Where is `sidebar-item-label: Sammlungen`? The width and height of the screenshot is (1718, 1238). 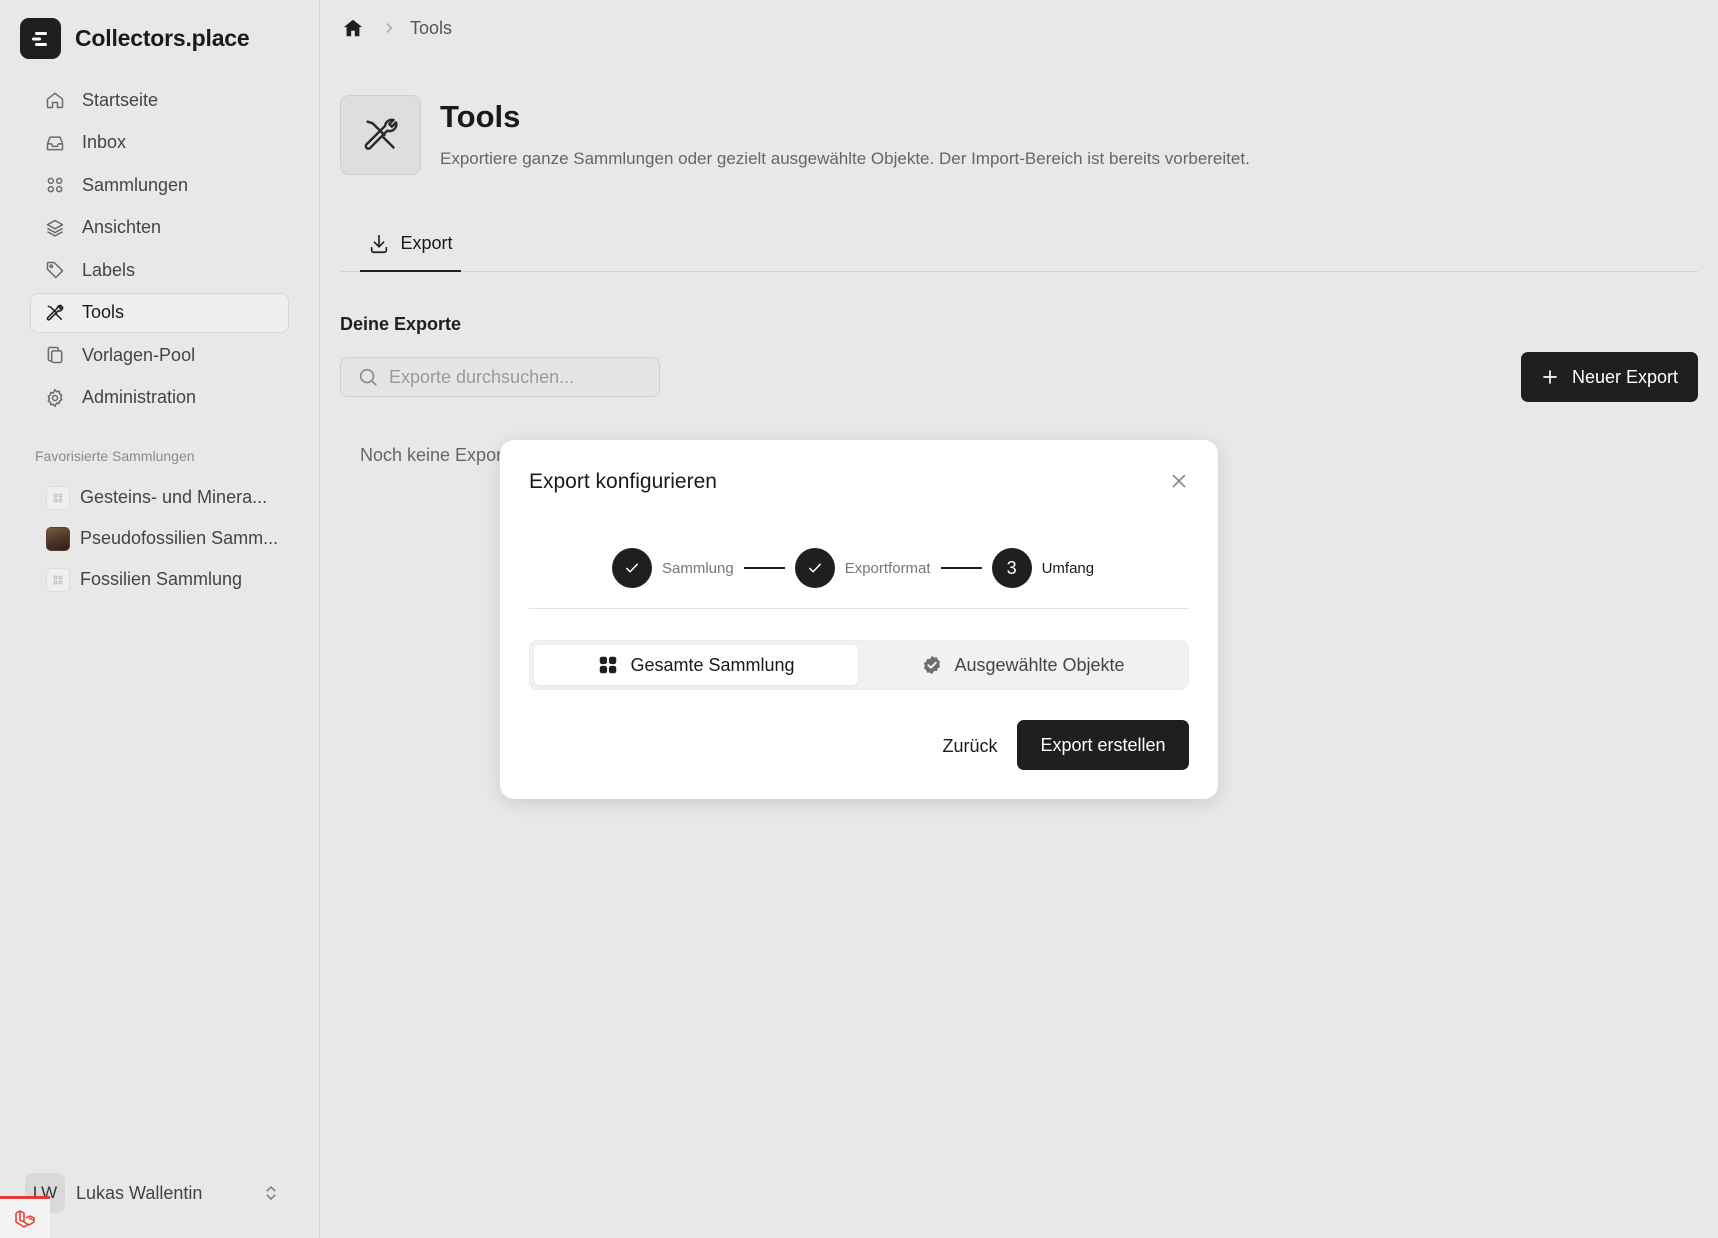 sidebar-item-label: Sammlungen is located at coordinates (135, 184).